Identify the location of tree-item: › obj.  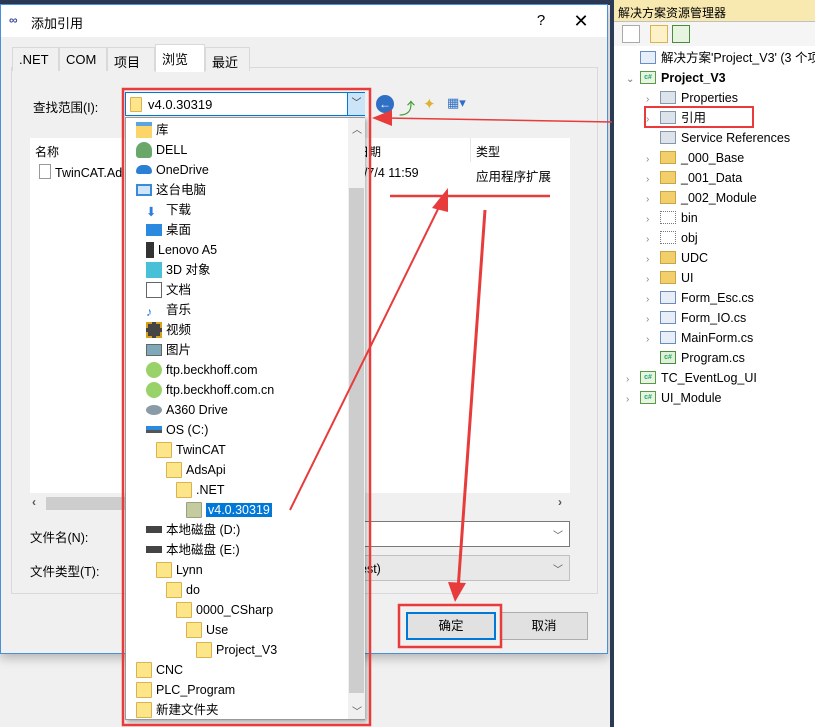
(672, 238).